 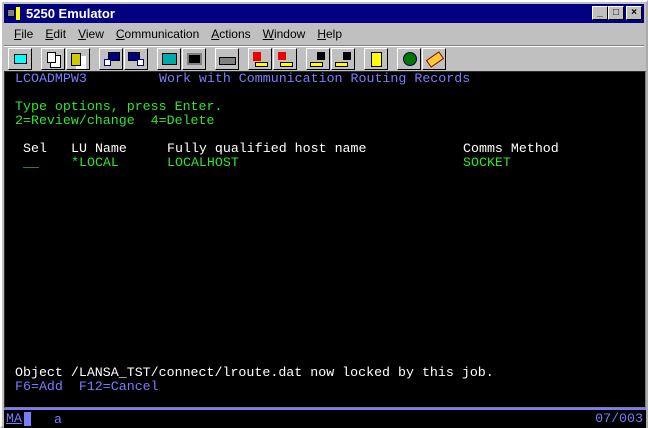 I want to click on clipboard-icon, so click(x=376, y=59).